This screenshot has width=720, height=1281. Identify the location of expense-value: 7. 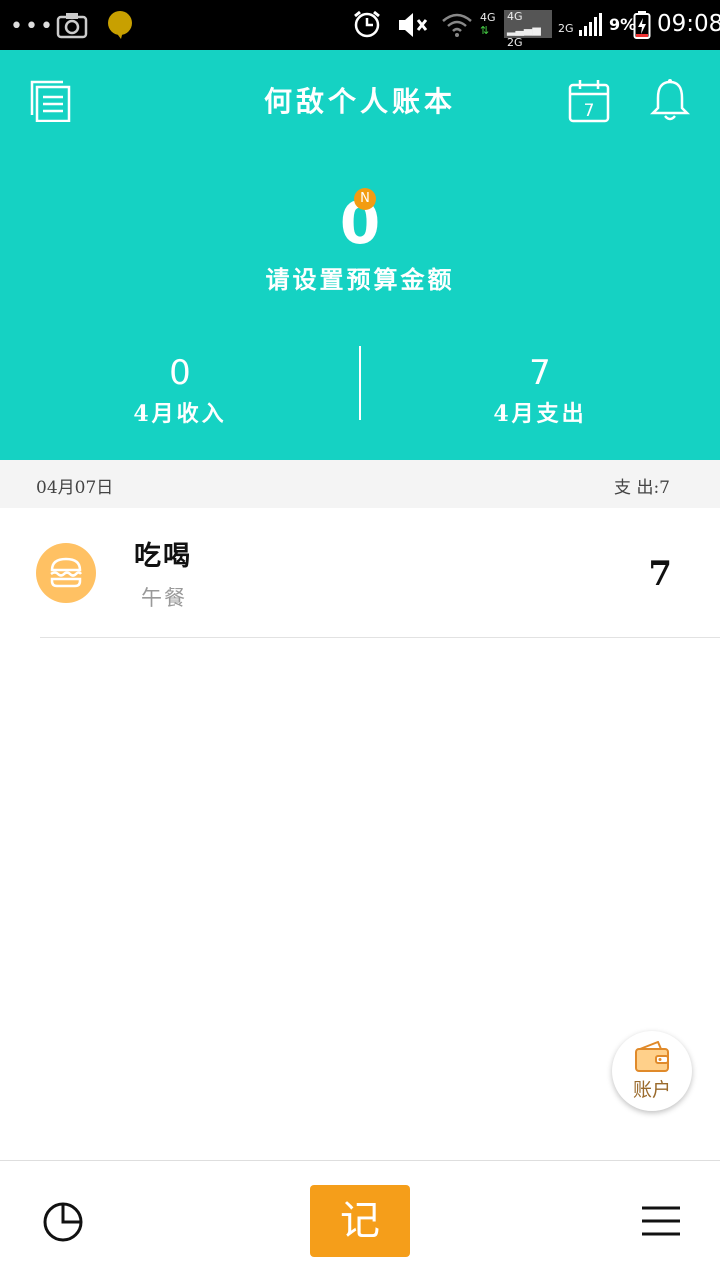
(540, 373).